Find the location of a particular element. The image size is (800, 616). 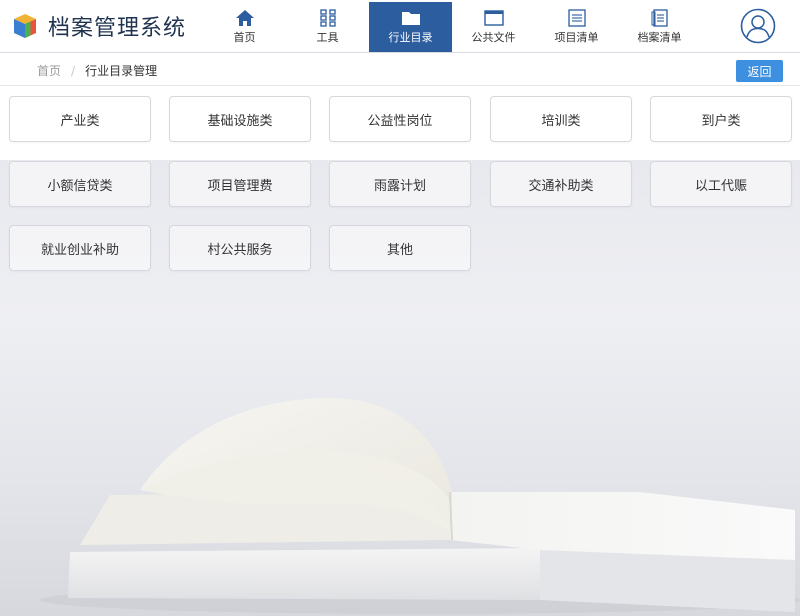

category-button-other: 其他 is located at coordinates (400, 248).